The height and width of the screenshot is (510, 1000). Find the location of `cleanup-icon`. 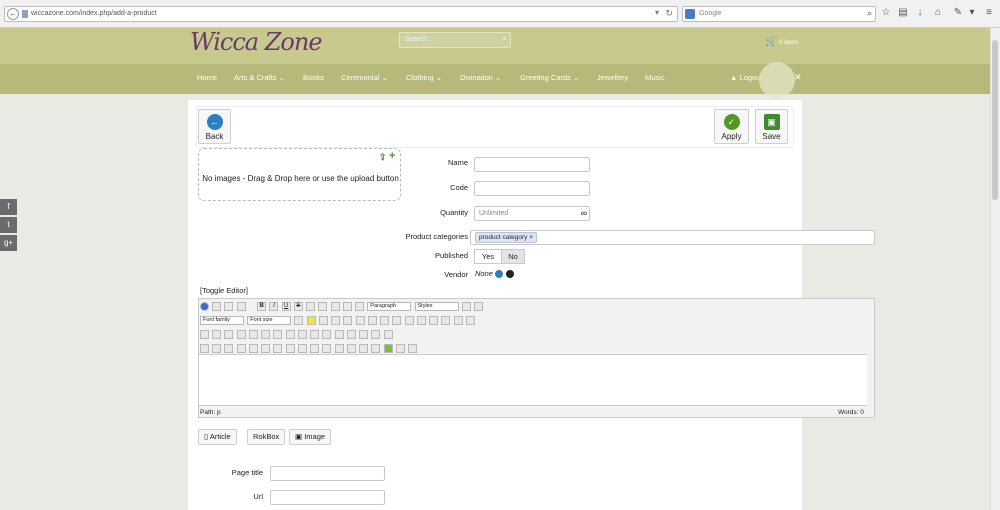

cleanup-icon is located at coordinates (478, 306).